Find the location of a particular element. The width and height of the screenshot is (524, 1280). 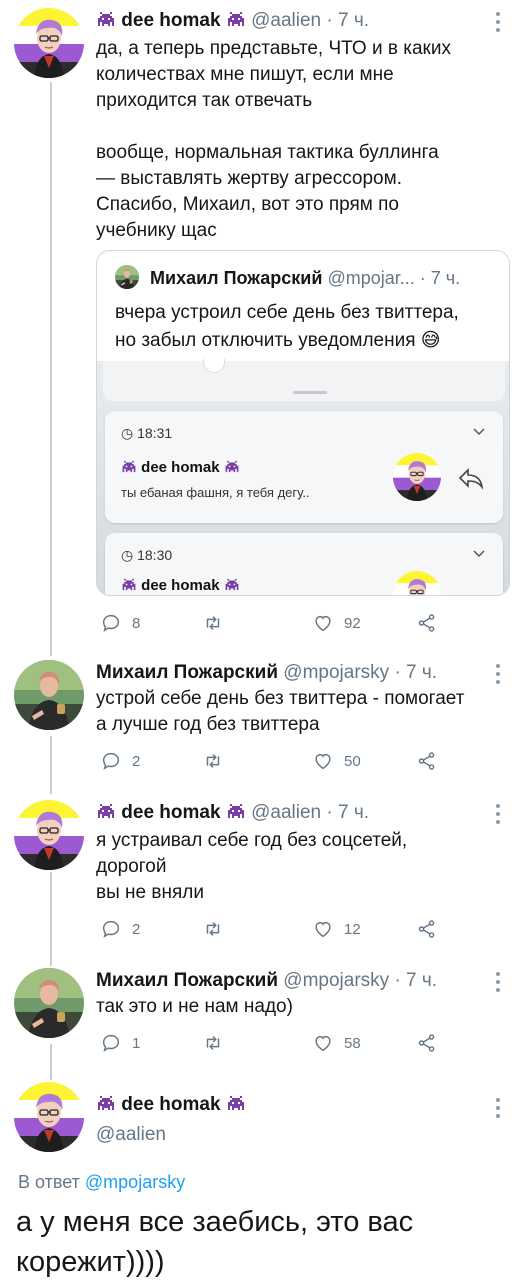

reply-count: 1 is located at coordinates (136, 1043).